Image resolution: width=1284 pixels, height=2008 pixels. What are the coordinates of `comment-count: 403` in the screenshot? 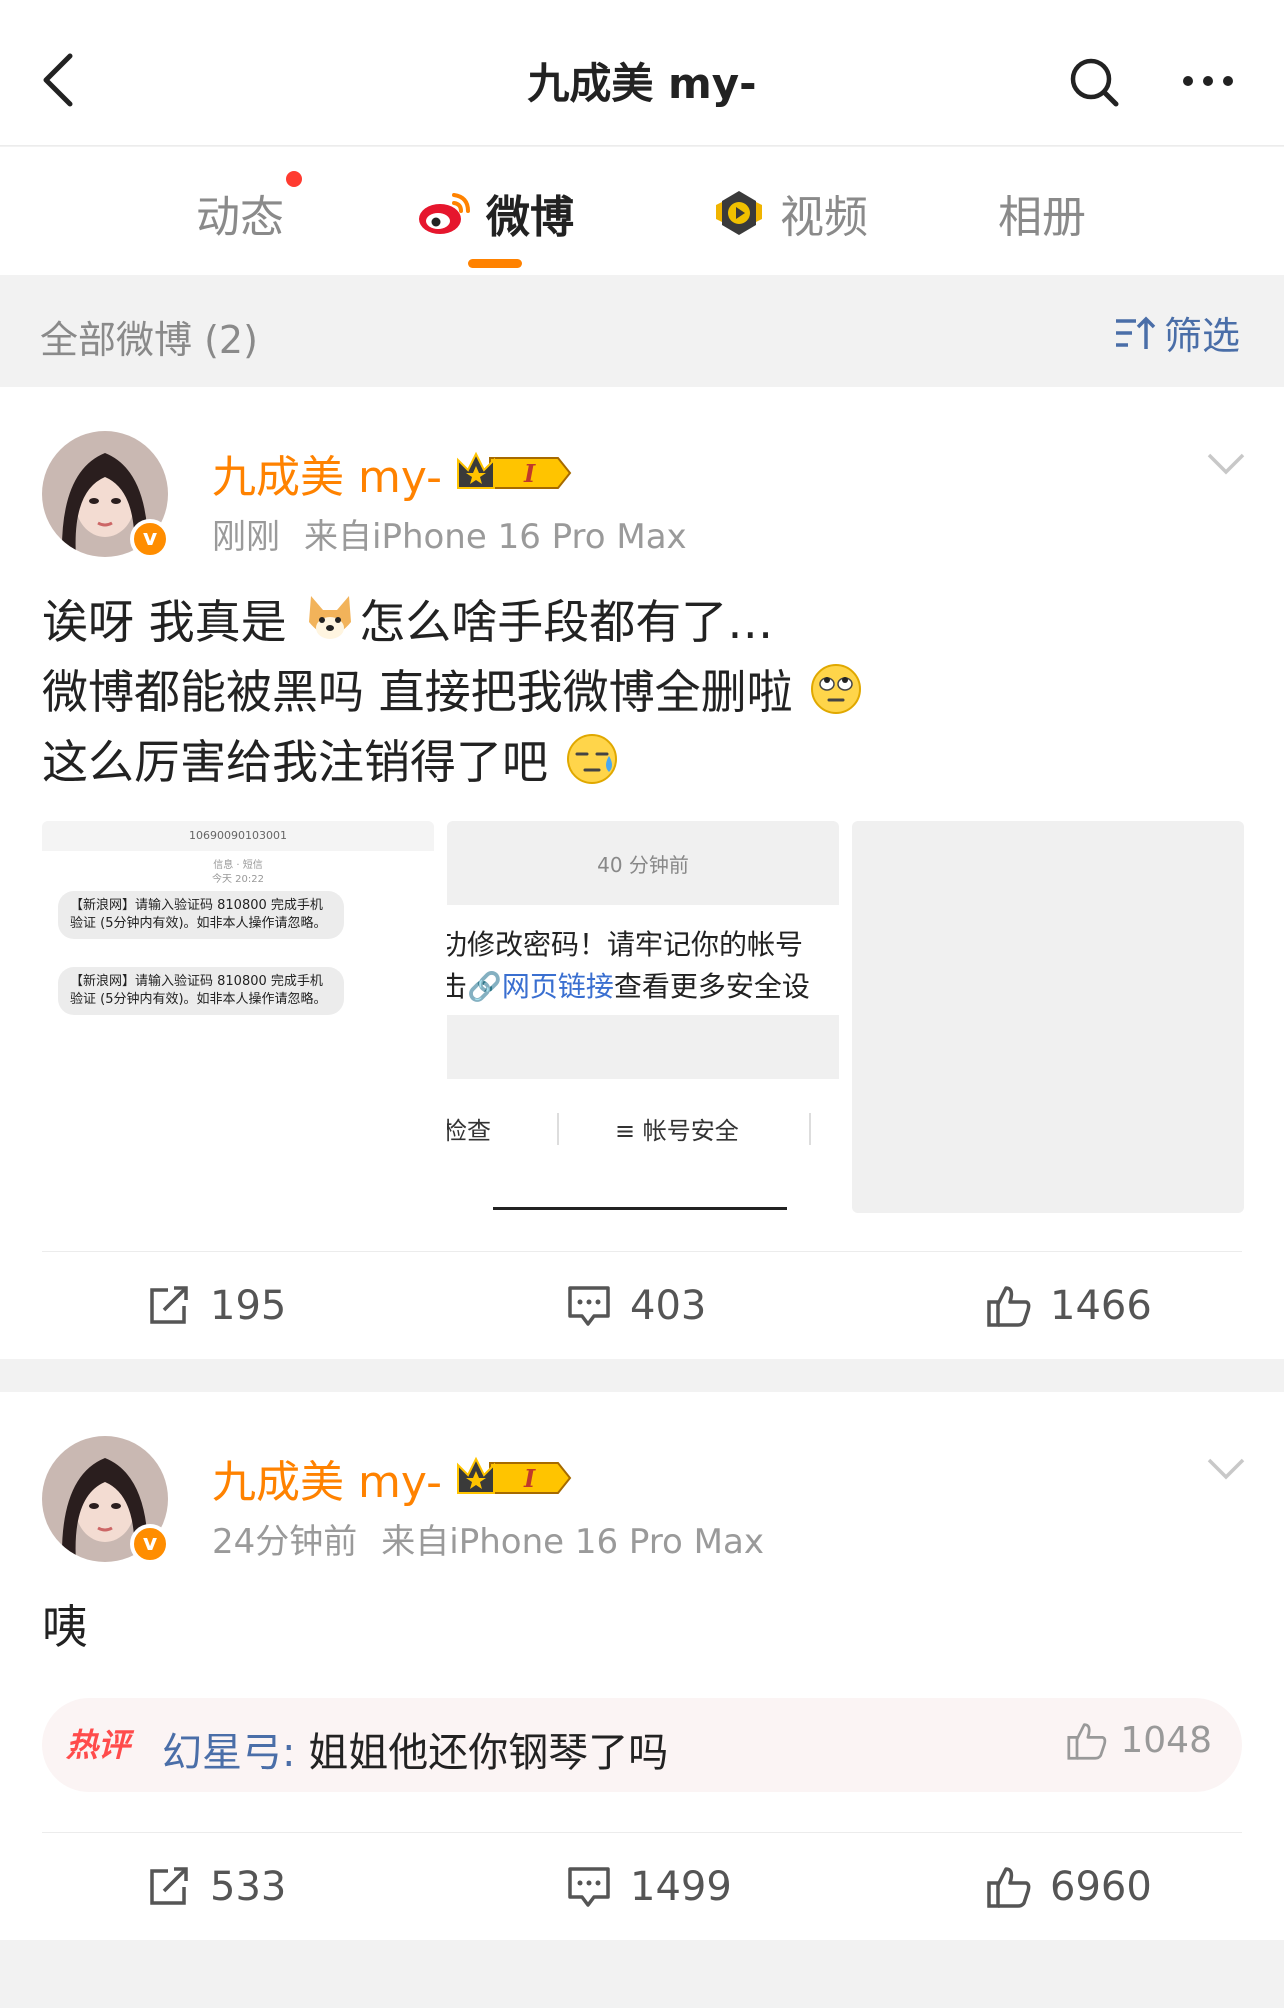 It's located at (668, 1306).